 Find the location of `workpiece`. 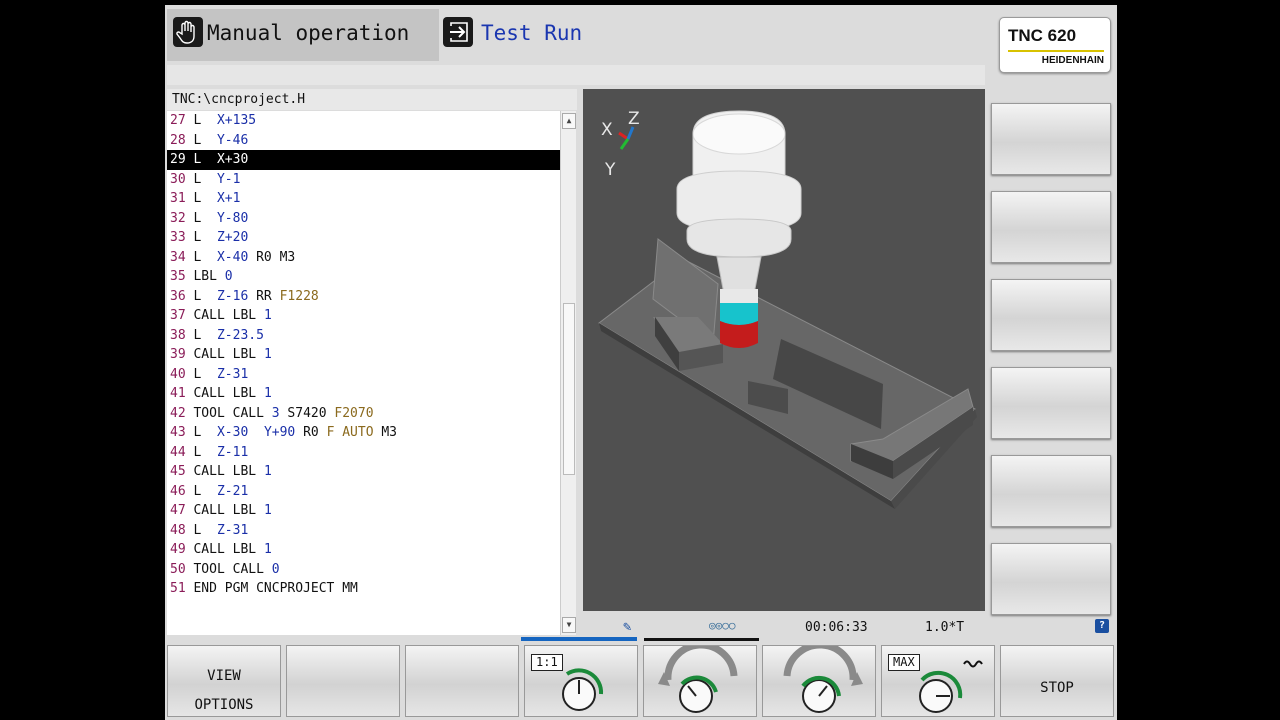

workpiece is located at coordinates (787, 373).